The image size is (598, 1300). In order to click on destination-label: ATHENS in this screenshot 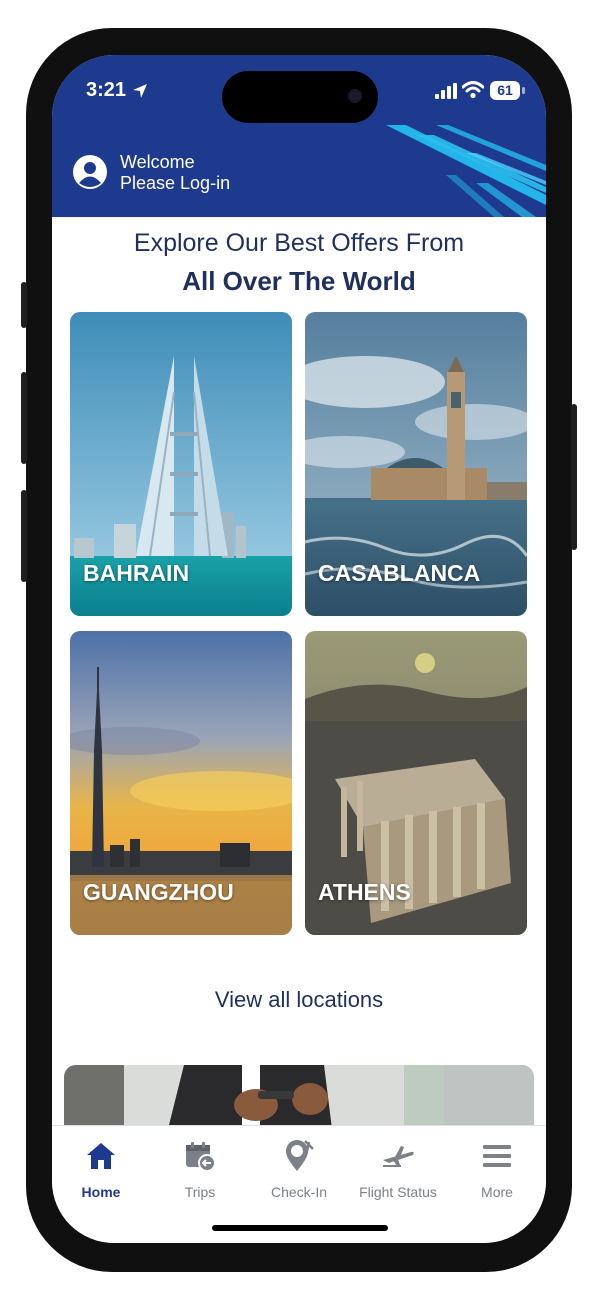, I will do `click(364, 892)`.